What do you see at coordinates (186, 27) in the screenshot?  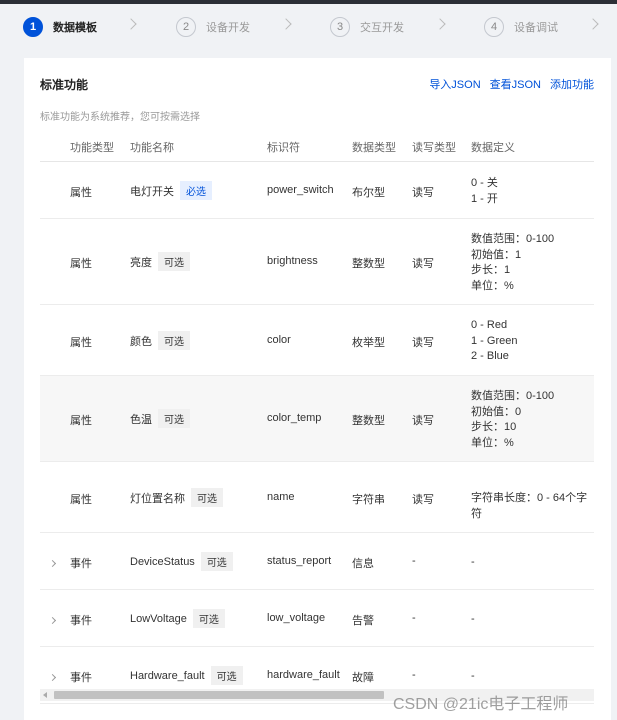 I see `step-number: 2` at bounding box center [186, 27].